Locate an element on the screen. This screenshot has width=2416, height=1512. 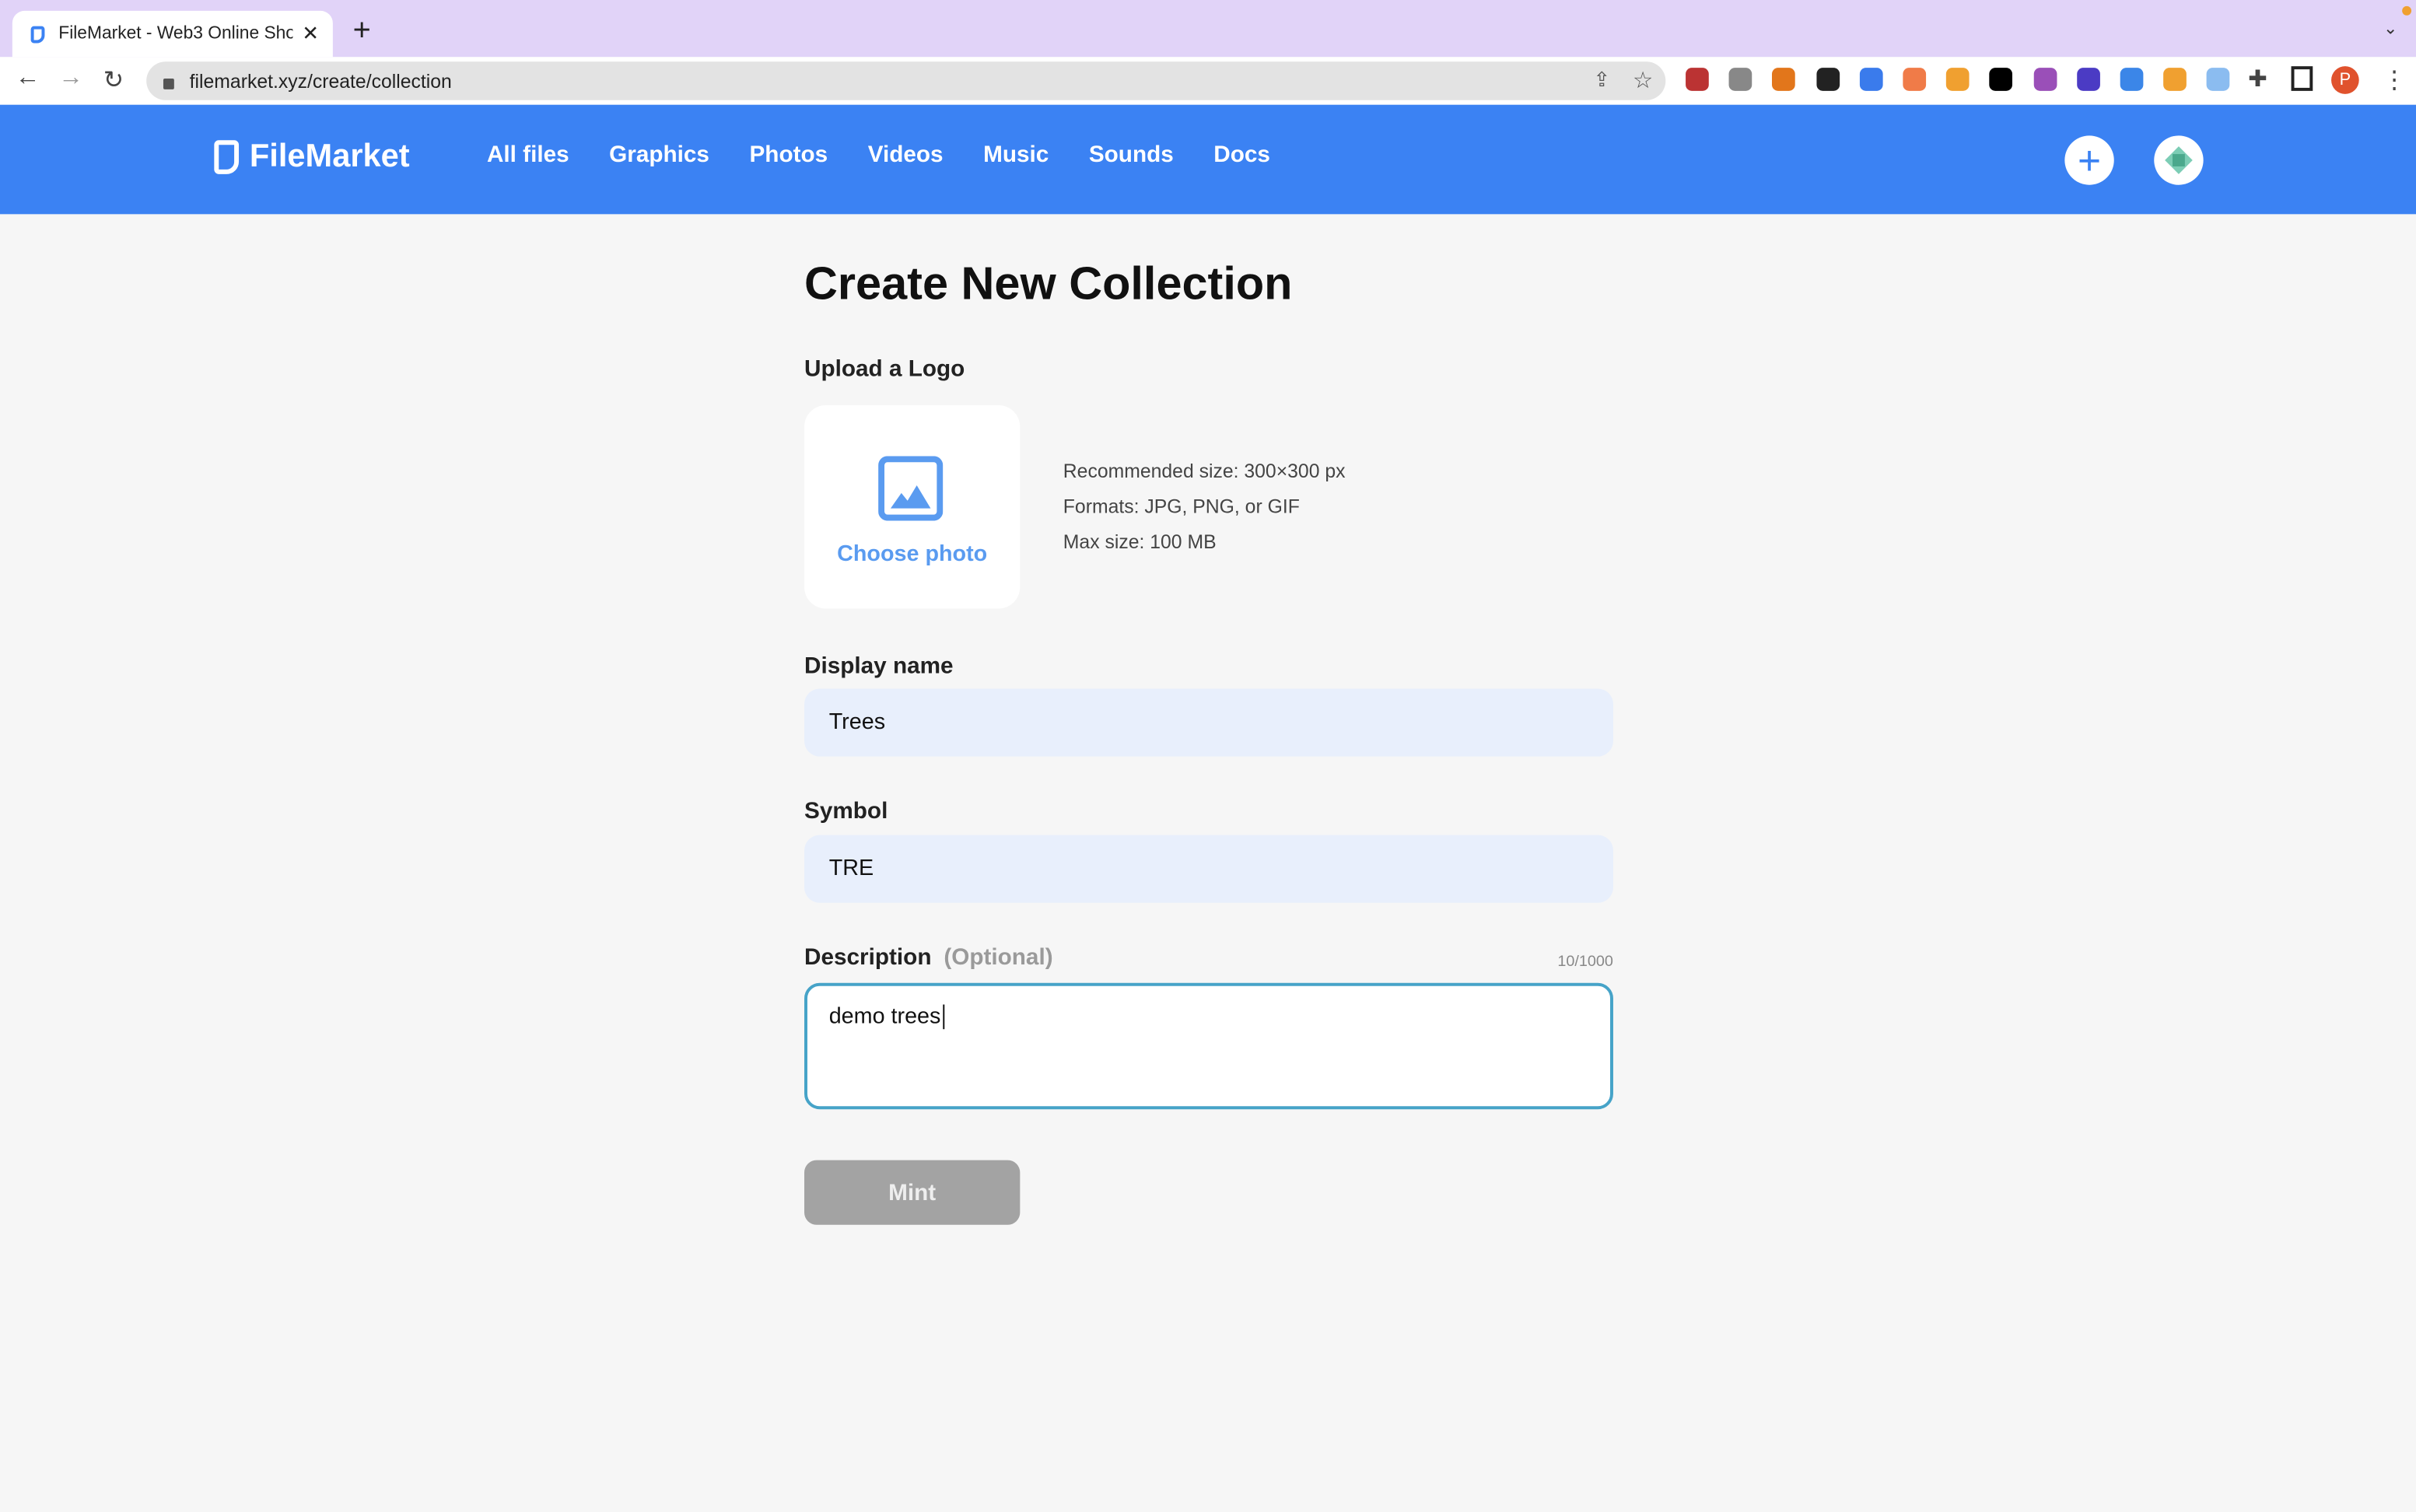
swirl-icon is located at coordinates (1828, 80).